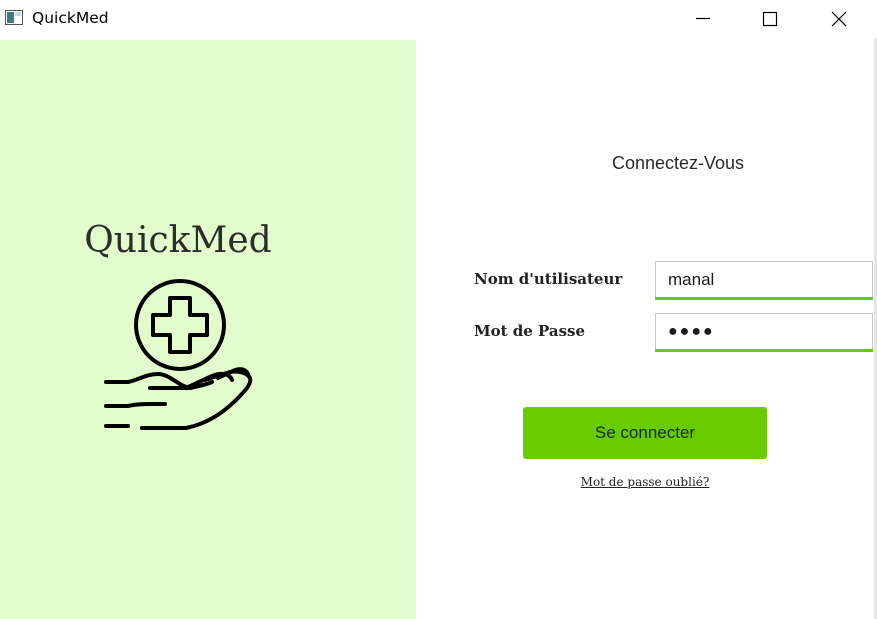 This screenshot has width=877, height=619. Describe the element at coordinates (678, 163) in the screenshot. I see `login-heading: Connectez-Vous` at that location.